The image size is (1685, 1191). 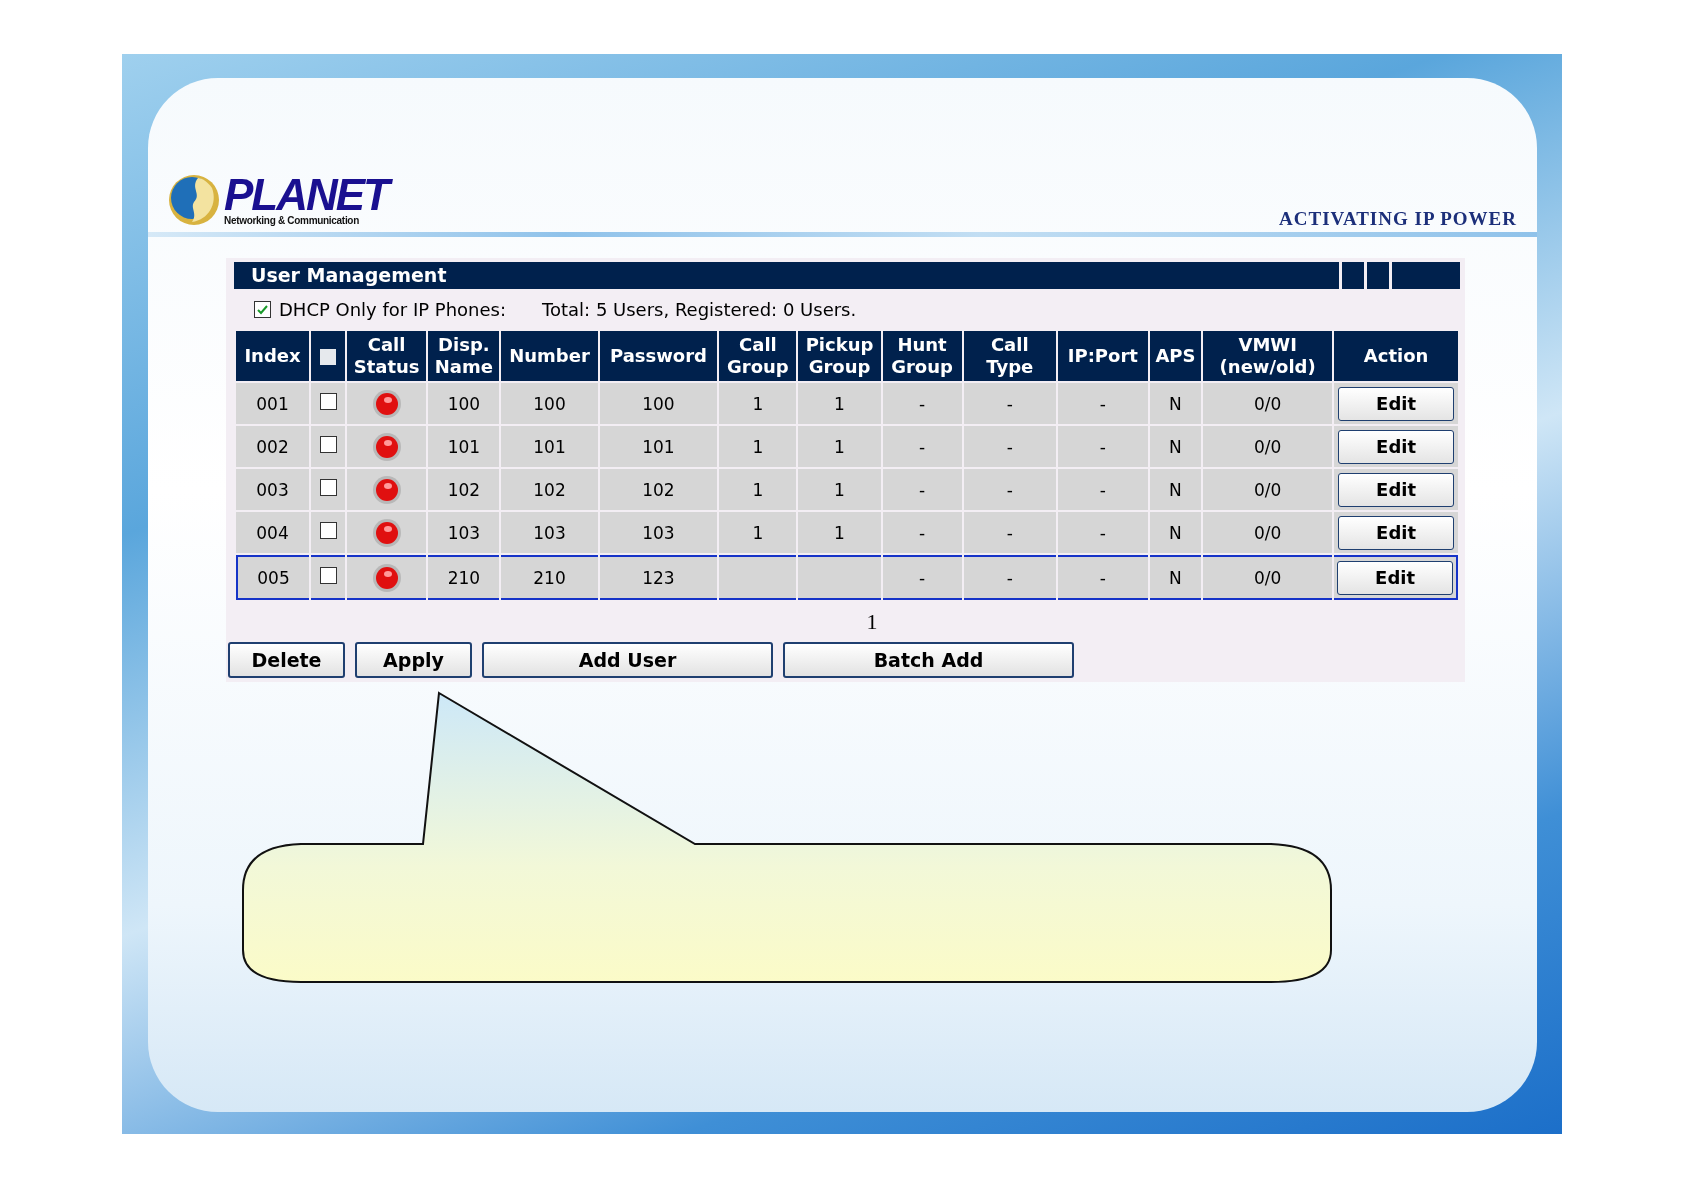 I want to click on column-header: Number, so click(x=549, y=356).